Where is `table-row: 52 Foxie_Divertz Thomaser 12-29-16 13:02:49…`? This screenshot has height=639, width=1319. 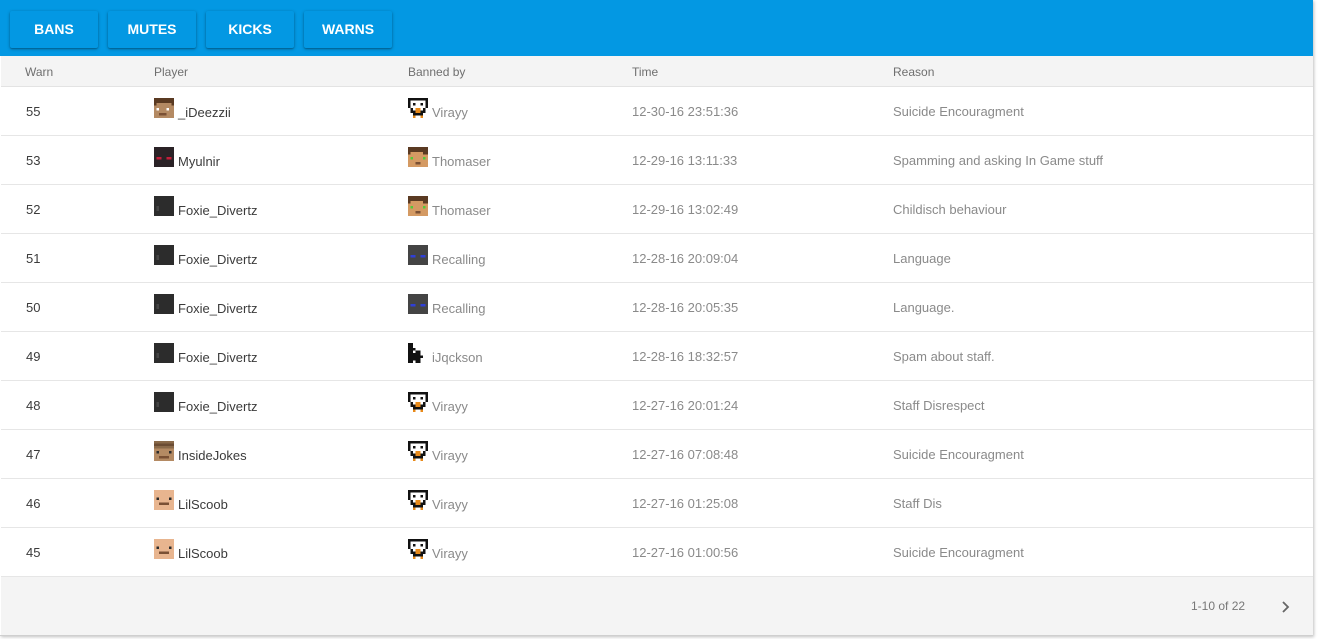 table-row: 52 Foxie_Divertz Thomaser 12-29-16 13:02:49… is located at coordinates (657, 209).